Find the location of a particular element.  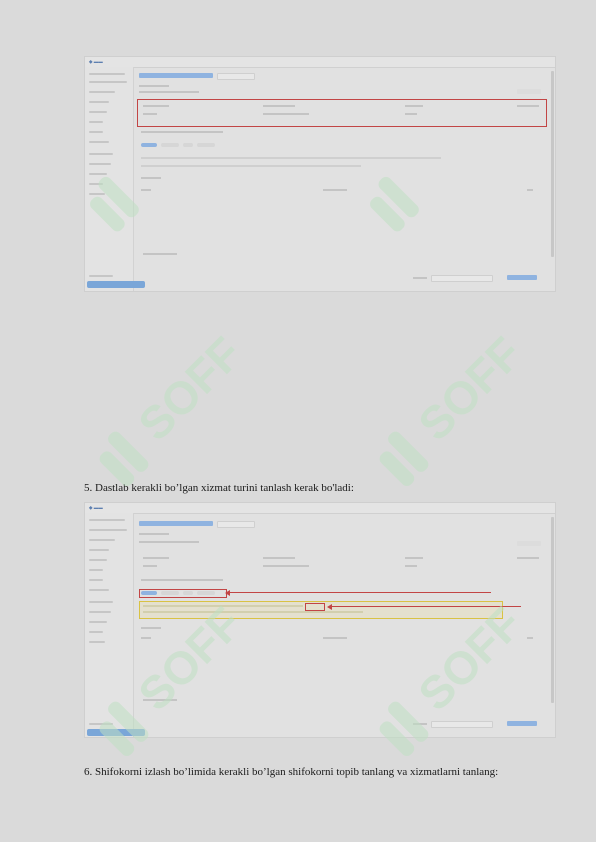

highlight-box-red is located at coordinates (342, 113).